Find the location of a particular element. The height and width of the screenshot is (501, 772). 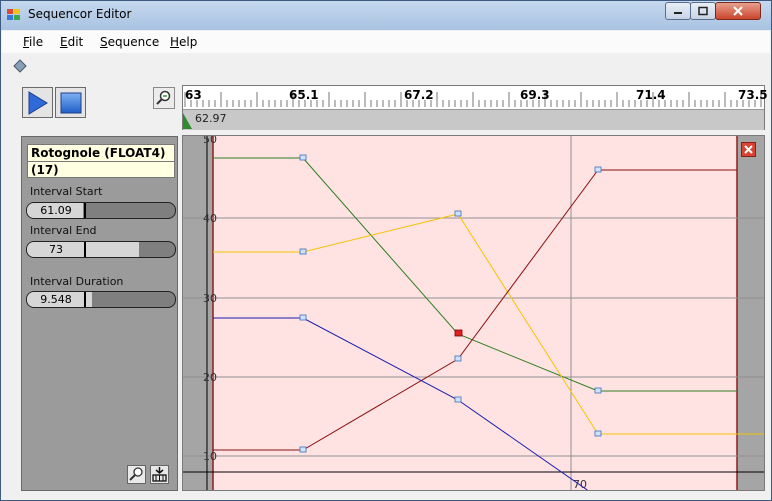

playhead-marker-icon is located at coordinates (188, 120).